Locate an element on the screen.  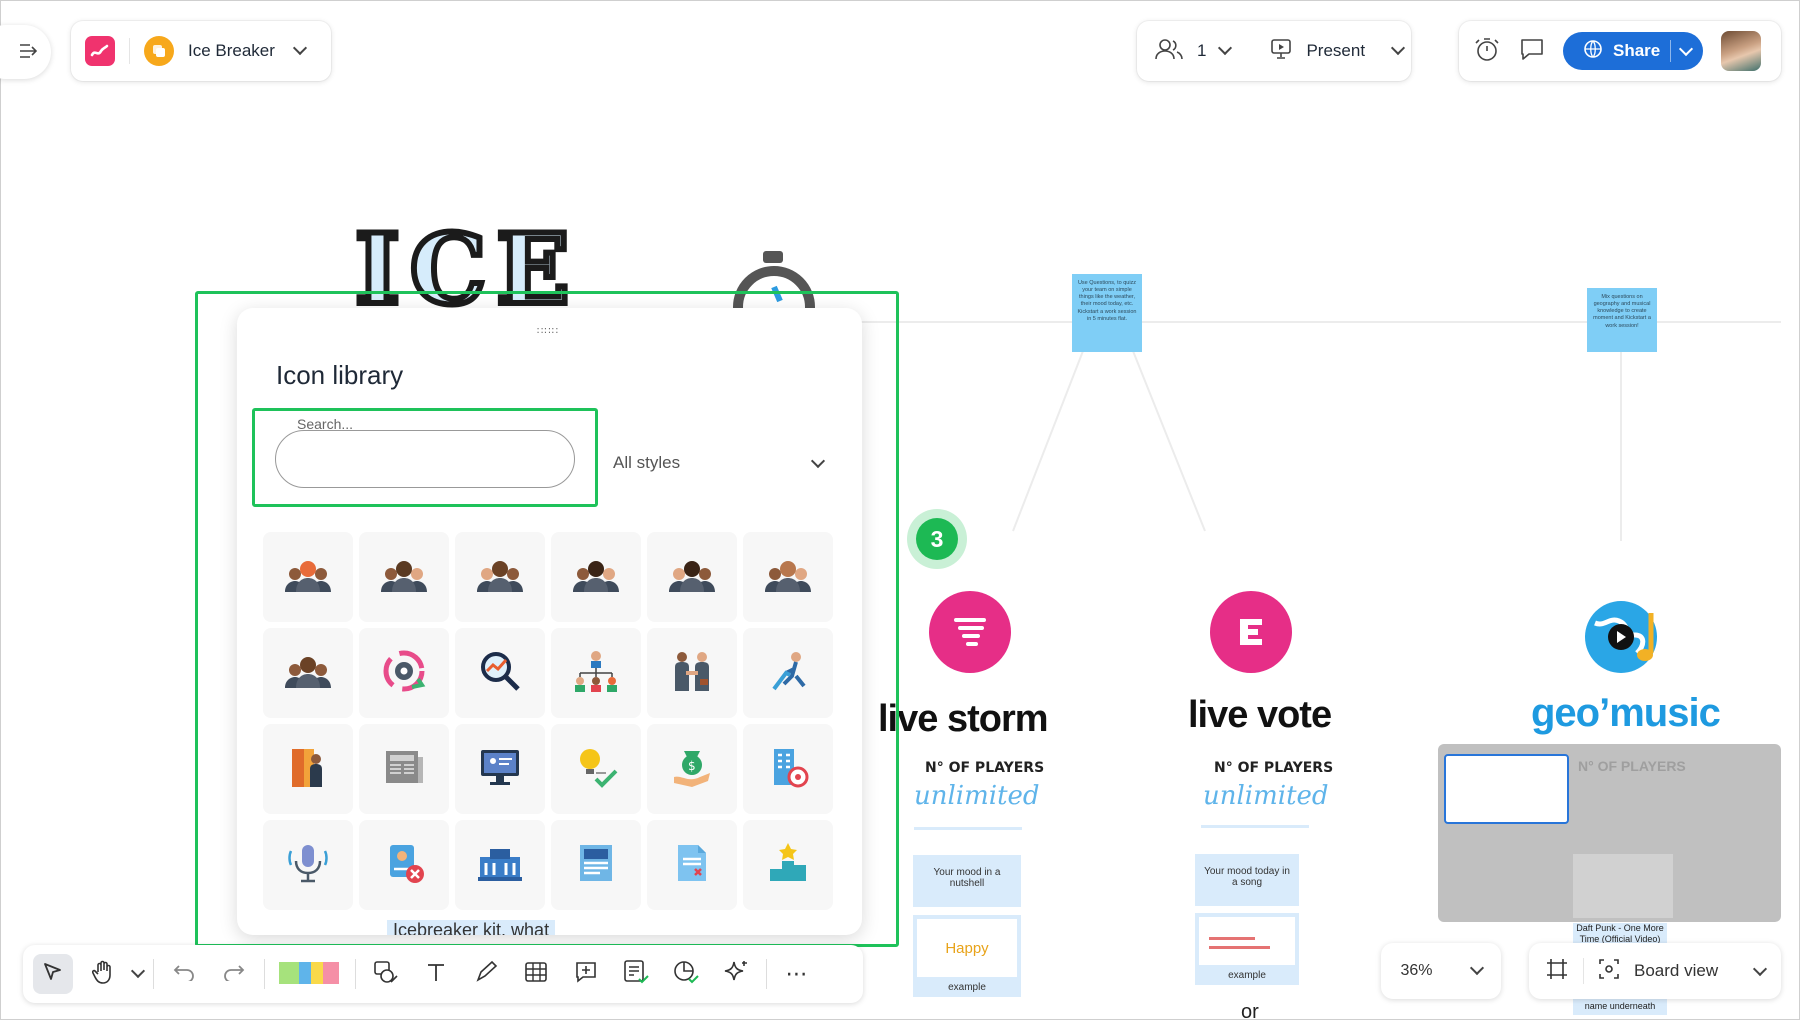
more-dots-icon: ⋯ is located at coordinates (797, 973).